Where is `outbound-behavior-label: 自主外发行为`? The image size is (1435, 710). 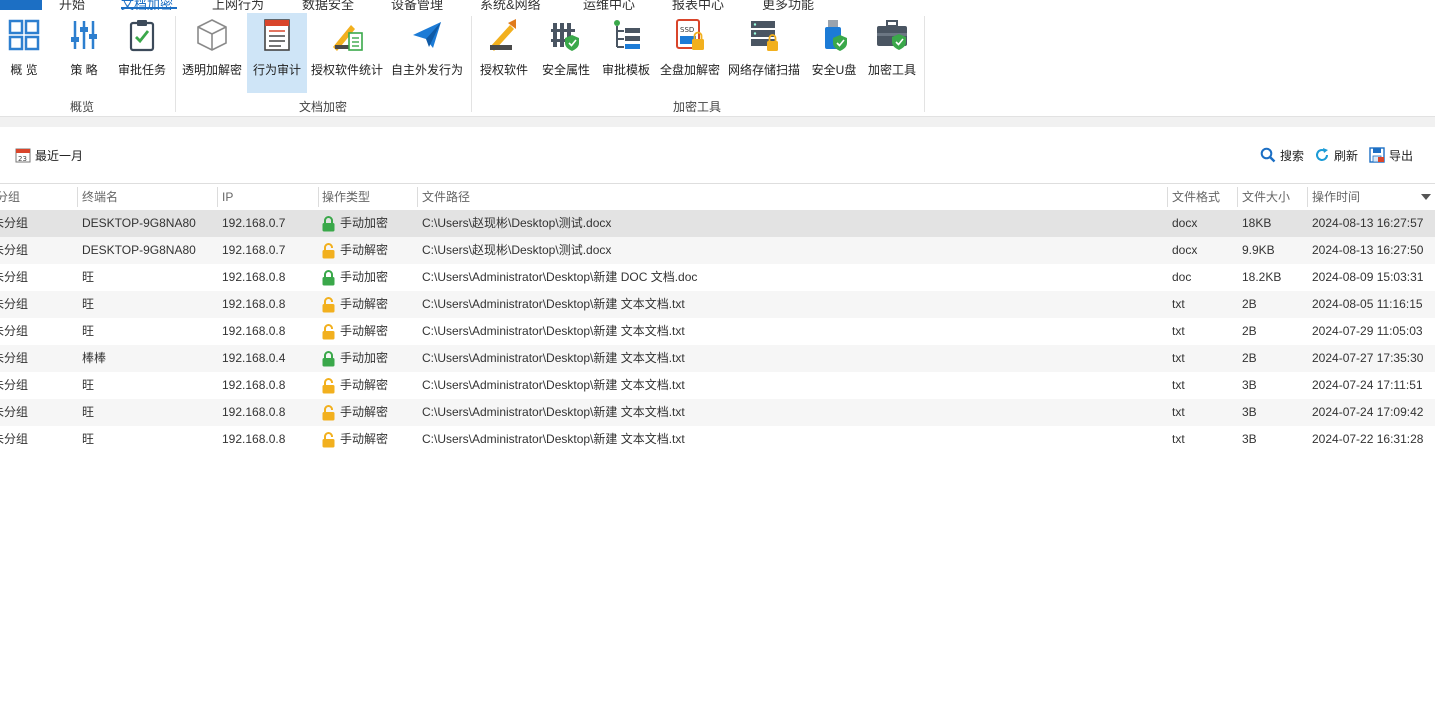
outbound-behavior-label: 自主外发行为 is located at coordinates (426, 70).